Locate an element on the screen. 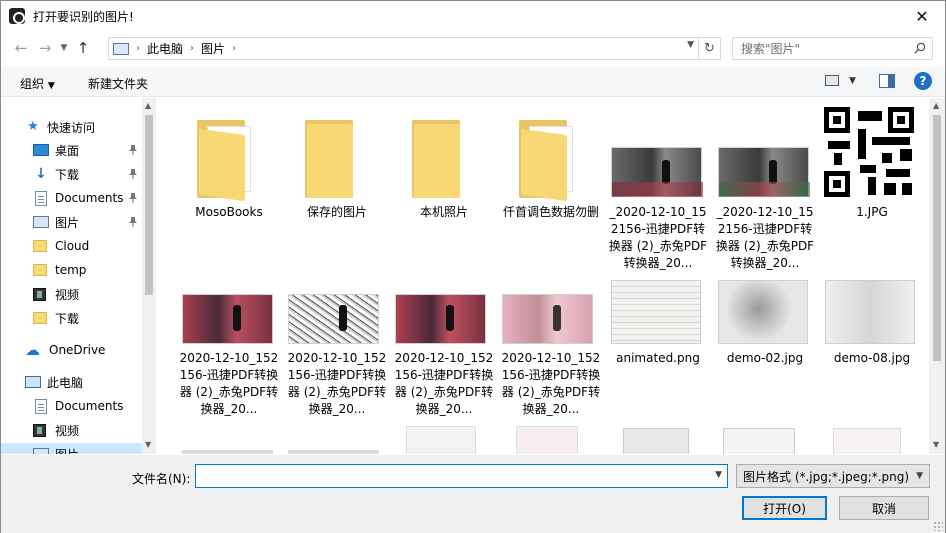  close-icon: ✕ is located at coordinates (922, 16).